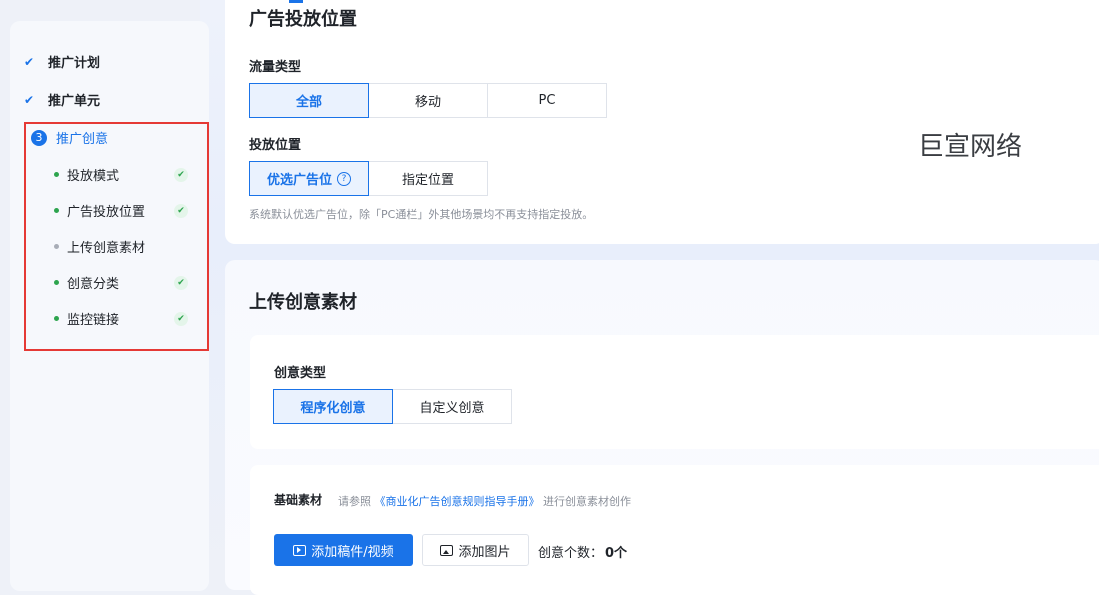  What do you see at coordinates (452, 406) in the screenshot?
I see `creative-type-custom: 自定义创意` at bounding box center [452, 406].